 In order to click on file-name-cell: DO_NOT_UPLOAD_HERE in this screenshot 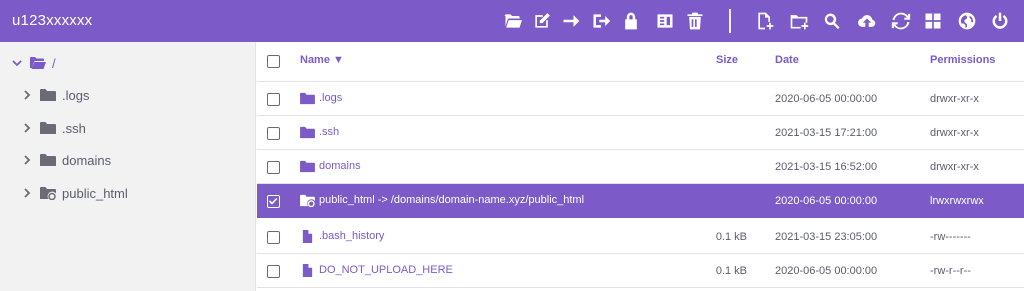, I will do `click(376, 270)`.